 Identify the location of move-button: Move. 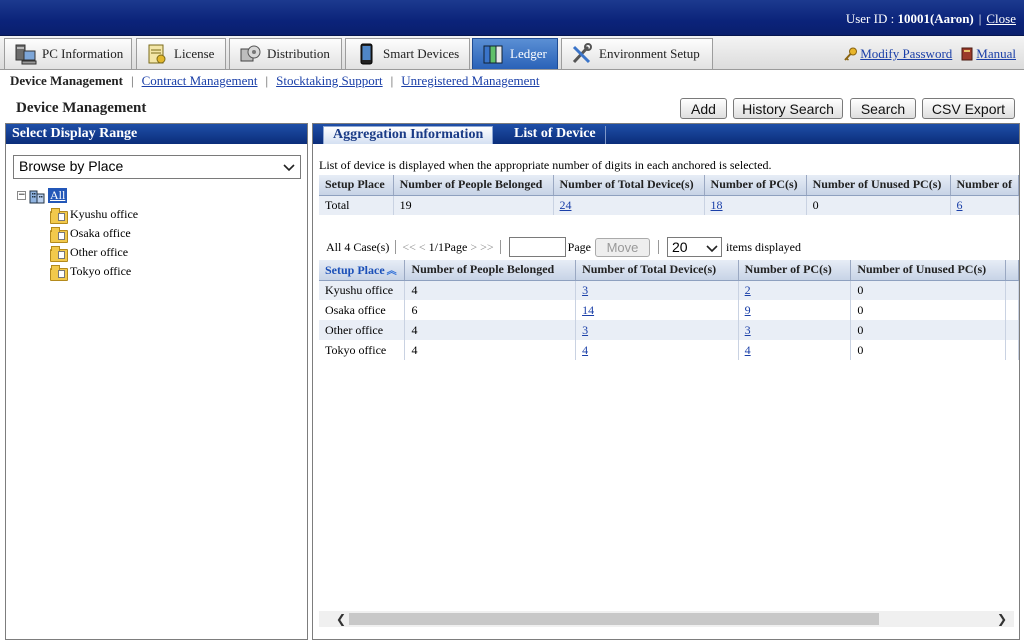
(622, 247).